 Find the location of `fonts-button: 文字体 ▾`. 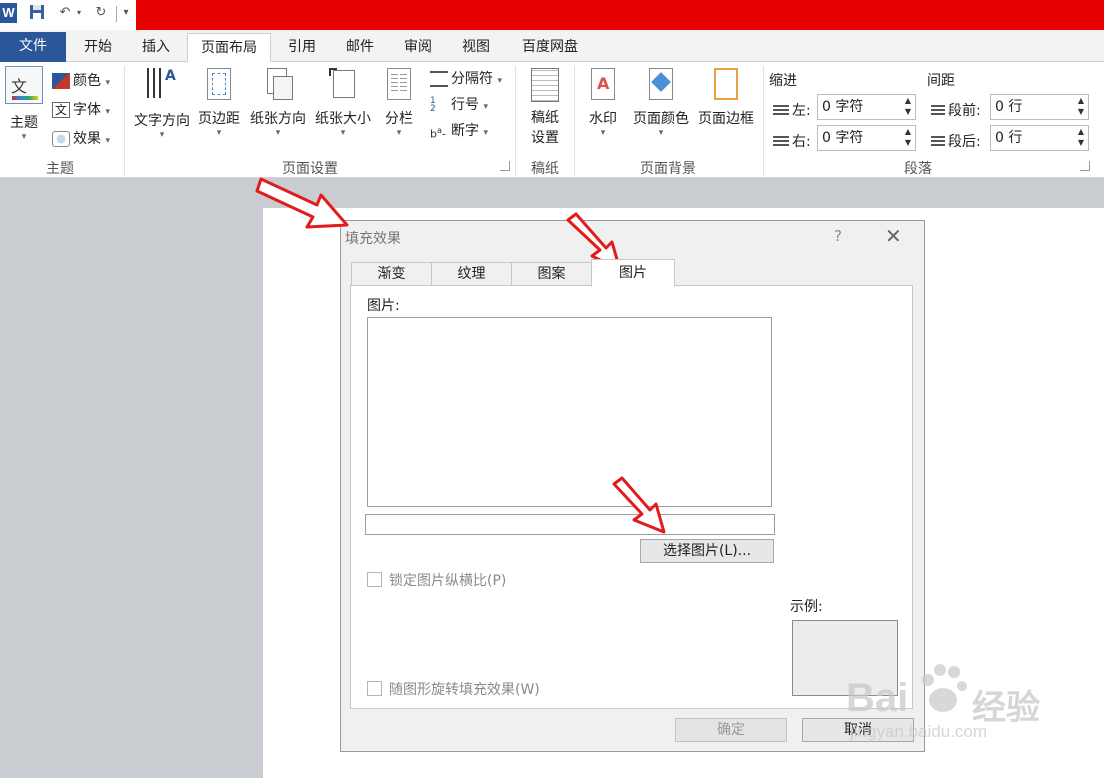

fonts-button: 文字体 ▾ is located at coordinates (81, 109).